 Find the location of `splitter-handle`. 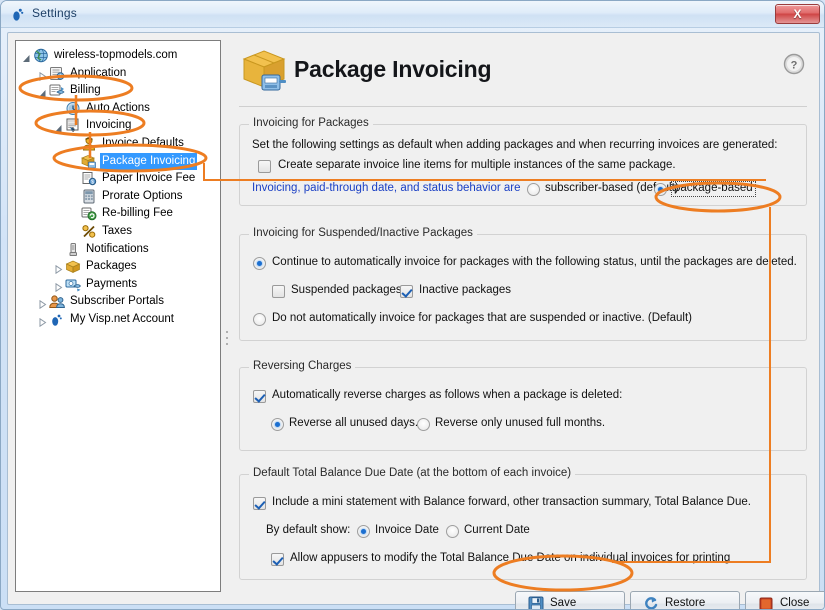

splitter-handle is located at coordinates (228, 342).